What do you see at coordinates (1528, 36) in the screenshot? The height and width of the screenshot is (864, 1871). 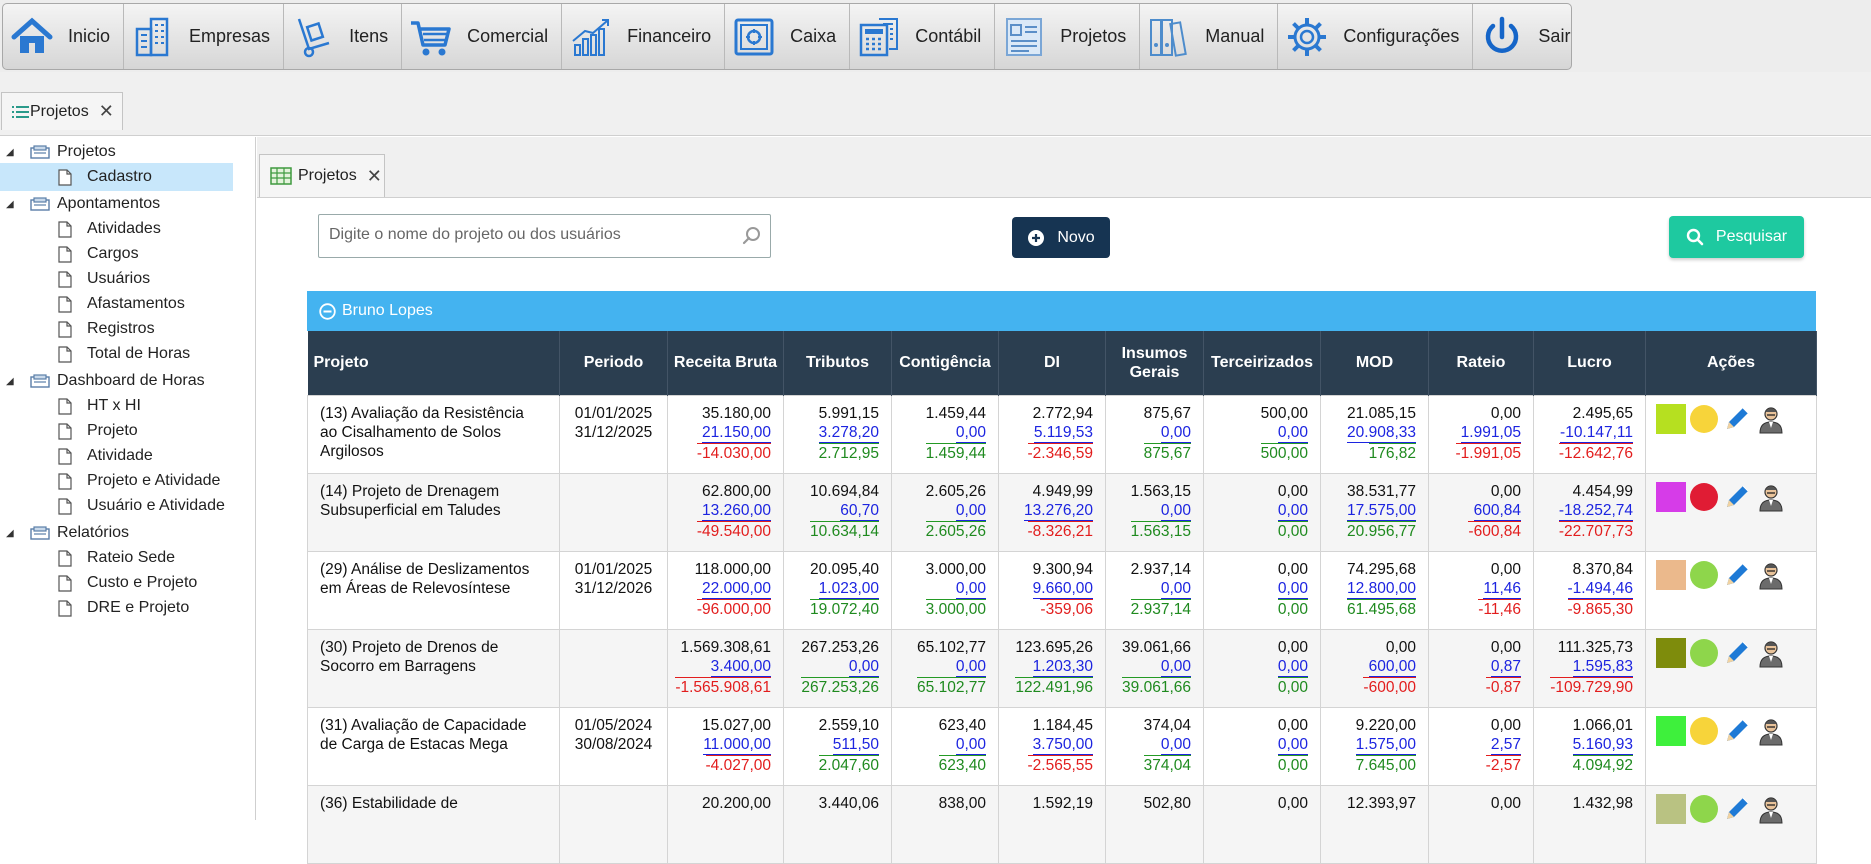 I see `menu-sair: Sair` at bounding box center [1528, 36].